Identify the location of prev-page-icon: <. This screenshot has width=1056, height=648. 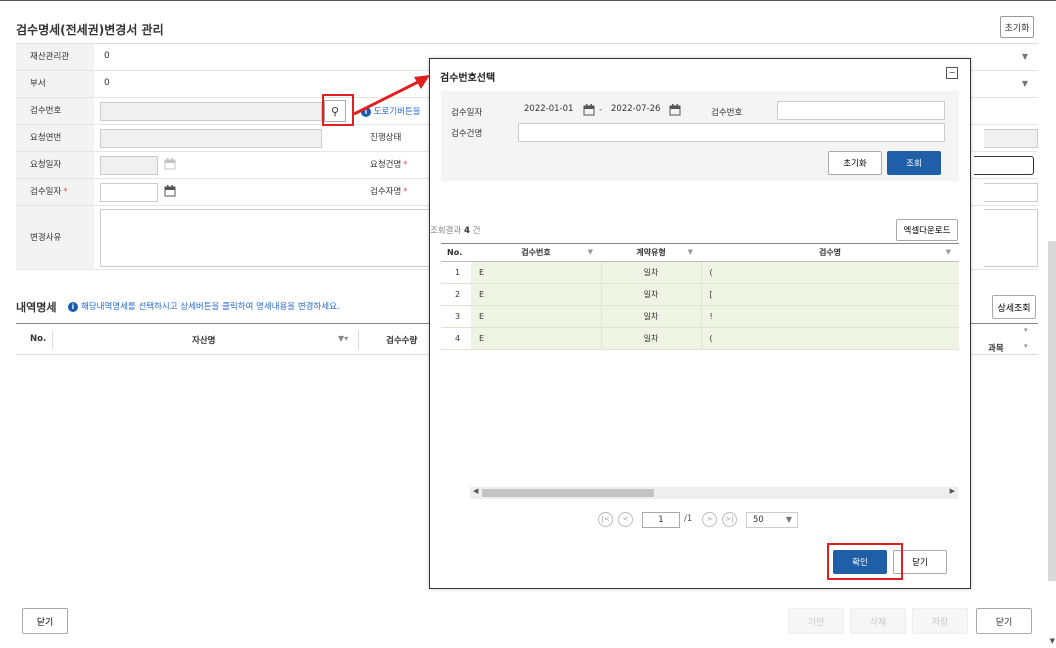
(625, 519).